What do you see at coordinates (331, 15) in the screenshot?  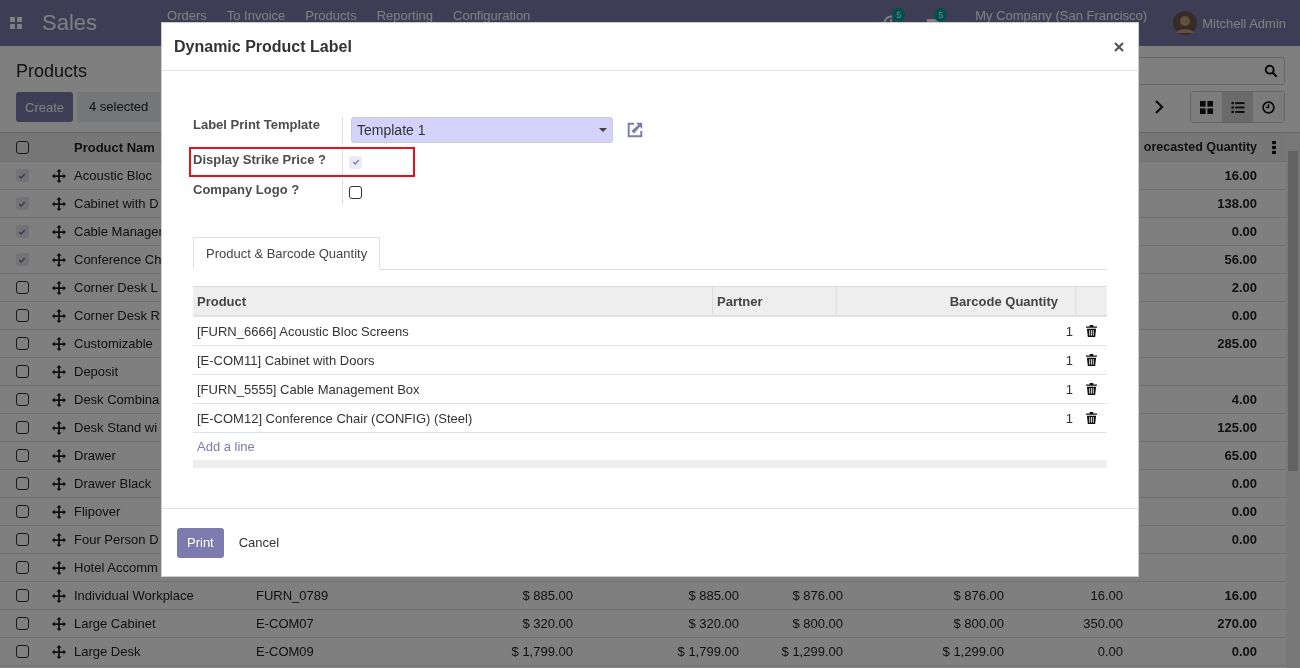 I see `menu-item: Products` at bounding box center [331, 15].